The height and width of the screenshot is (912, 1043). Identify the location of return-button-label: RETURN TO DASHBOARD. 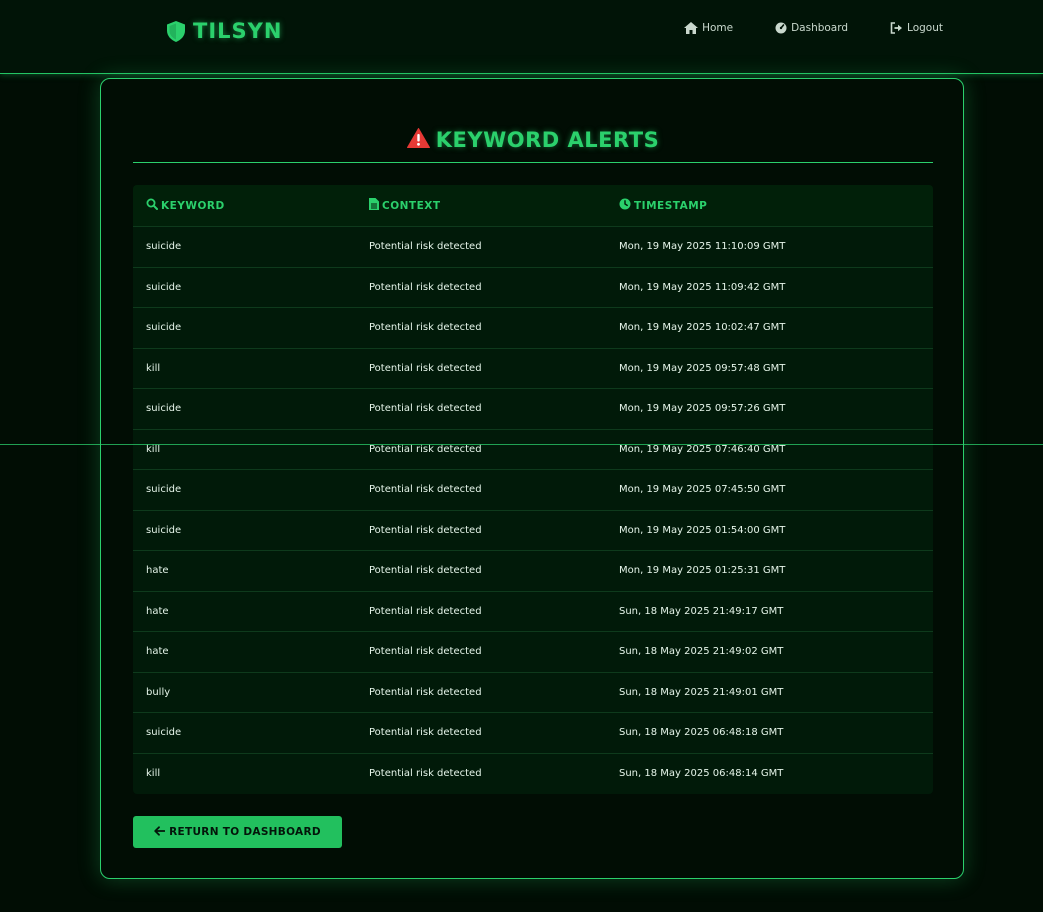
(245, 832).